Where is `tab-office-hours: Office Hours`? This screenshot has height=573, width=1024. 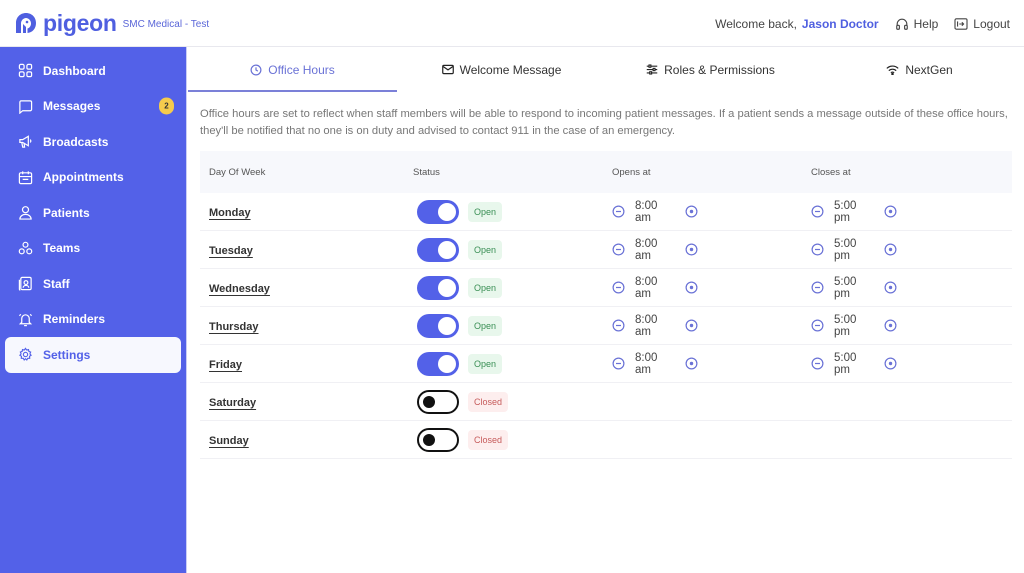 tab-office-hours: Office Hours is located at coordinates (292, 69).